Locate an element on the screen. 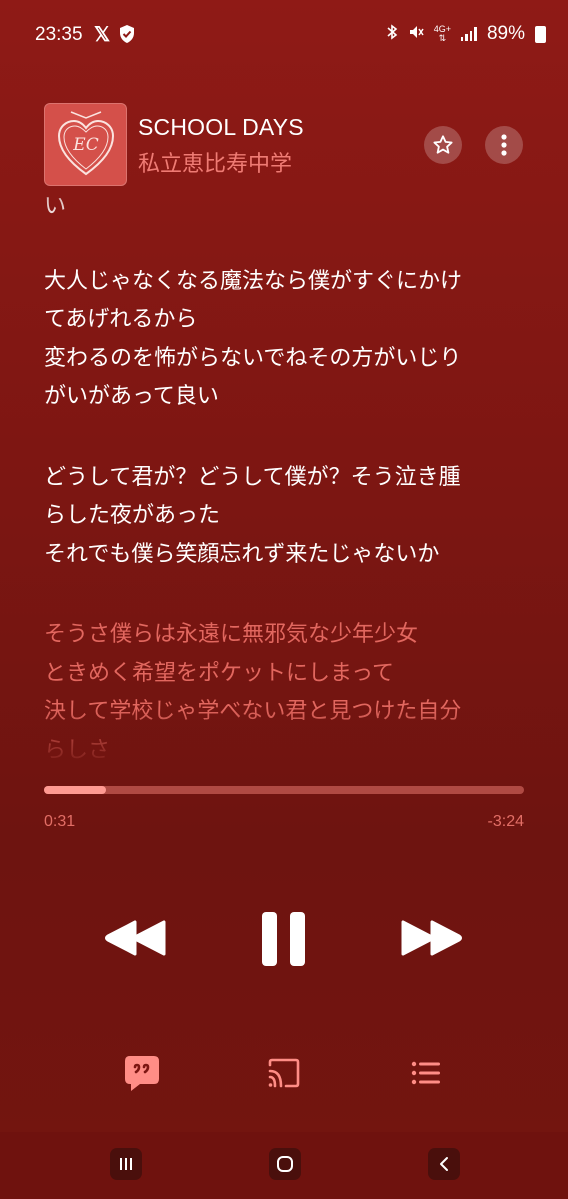  back-icon is located at coordinates (444, 1164).